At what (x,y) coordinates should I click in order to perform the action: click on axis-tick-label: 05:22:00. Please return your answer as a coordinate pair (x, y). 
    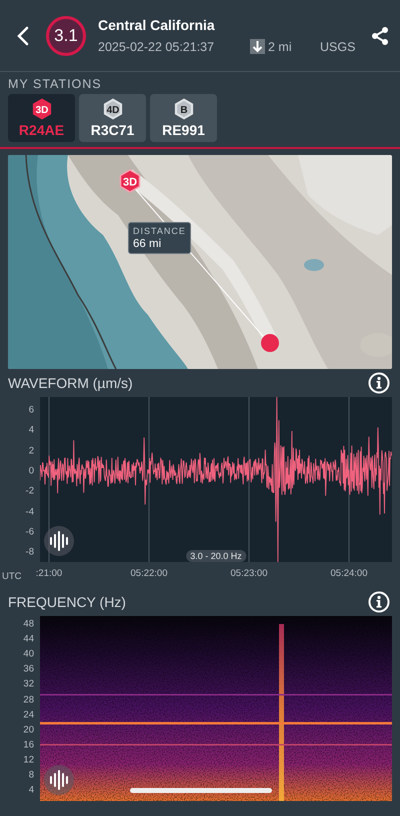
    Looking at the image, I should click on (149, 573).